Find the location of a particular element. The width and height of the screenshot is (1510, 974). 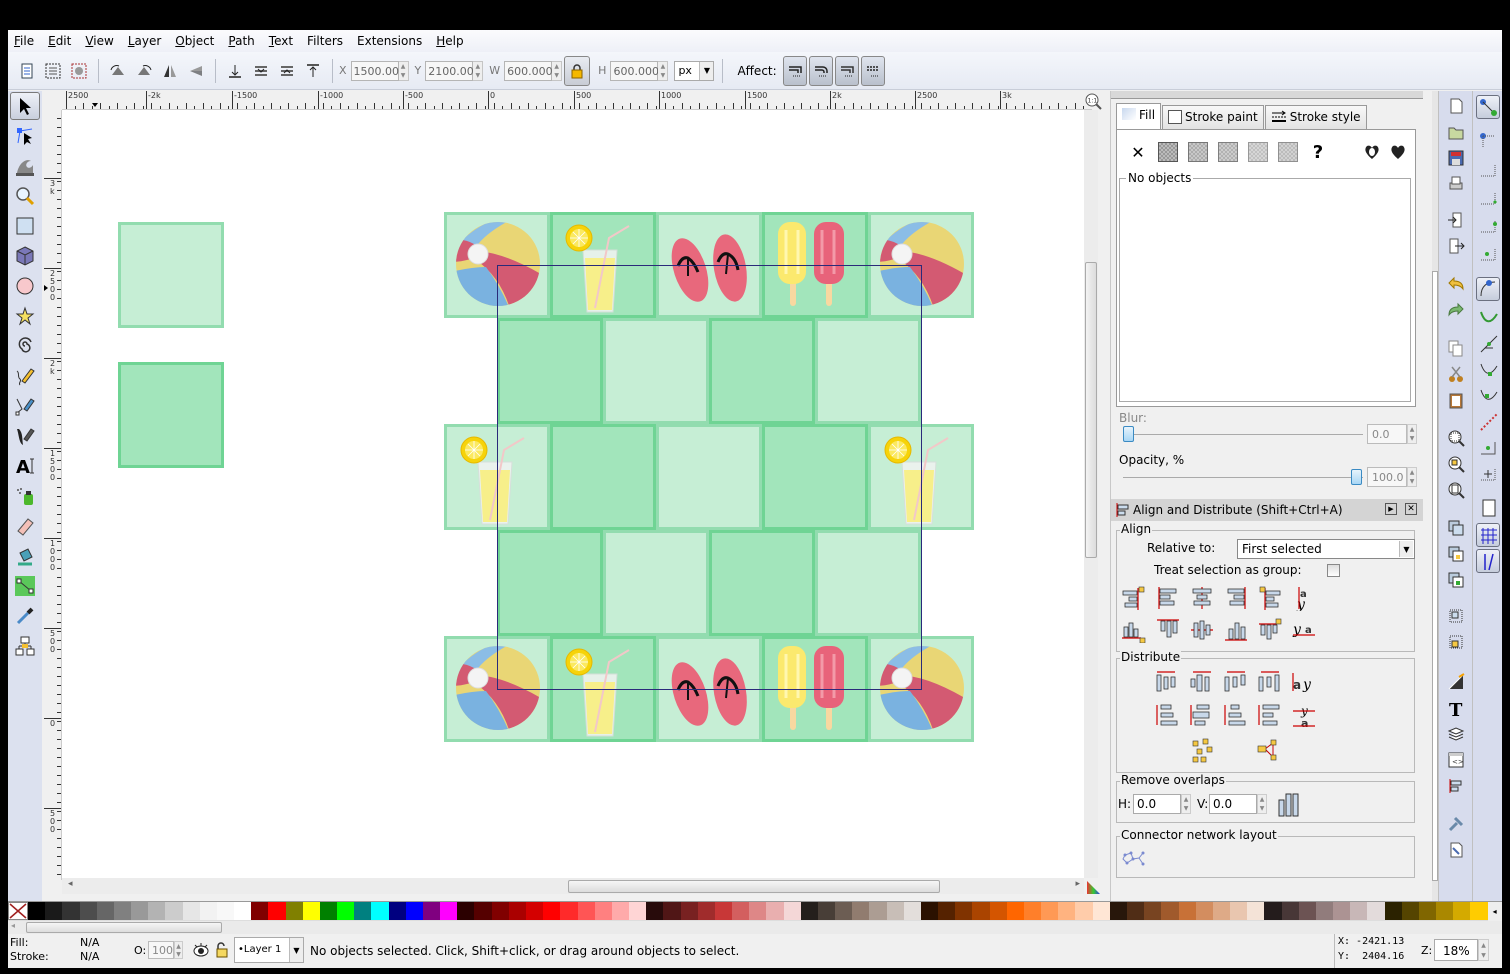

opacity-spinner: ▲ ▼ is located at coordinates (178, 950).